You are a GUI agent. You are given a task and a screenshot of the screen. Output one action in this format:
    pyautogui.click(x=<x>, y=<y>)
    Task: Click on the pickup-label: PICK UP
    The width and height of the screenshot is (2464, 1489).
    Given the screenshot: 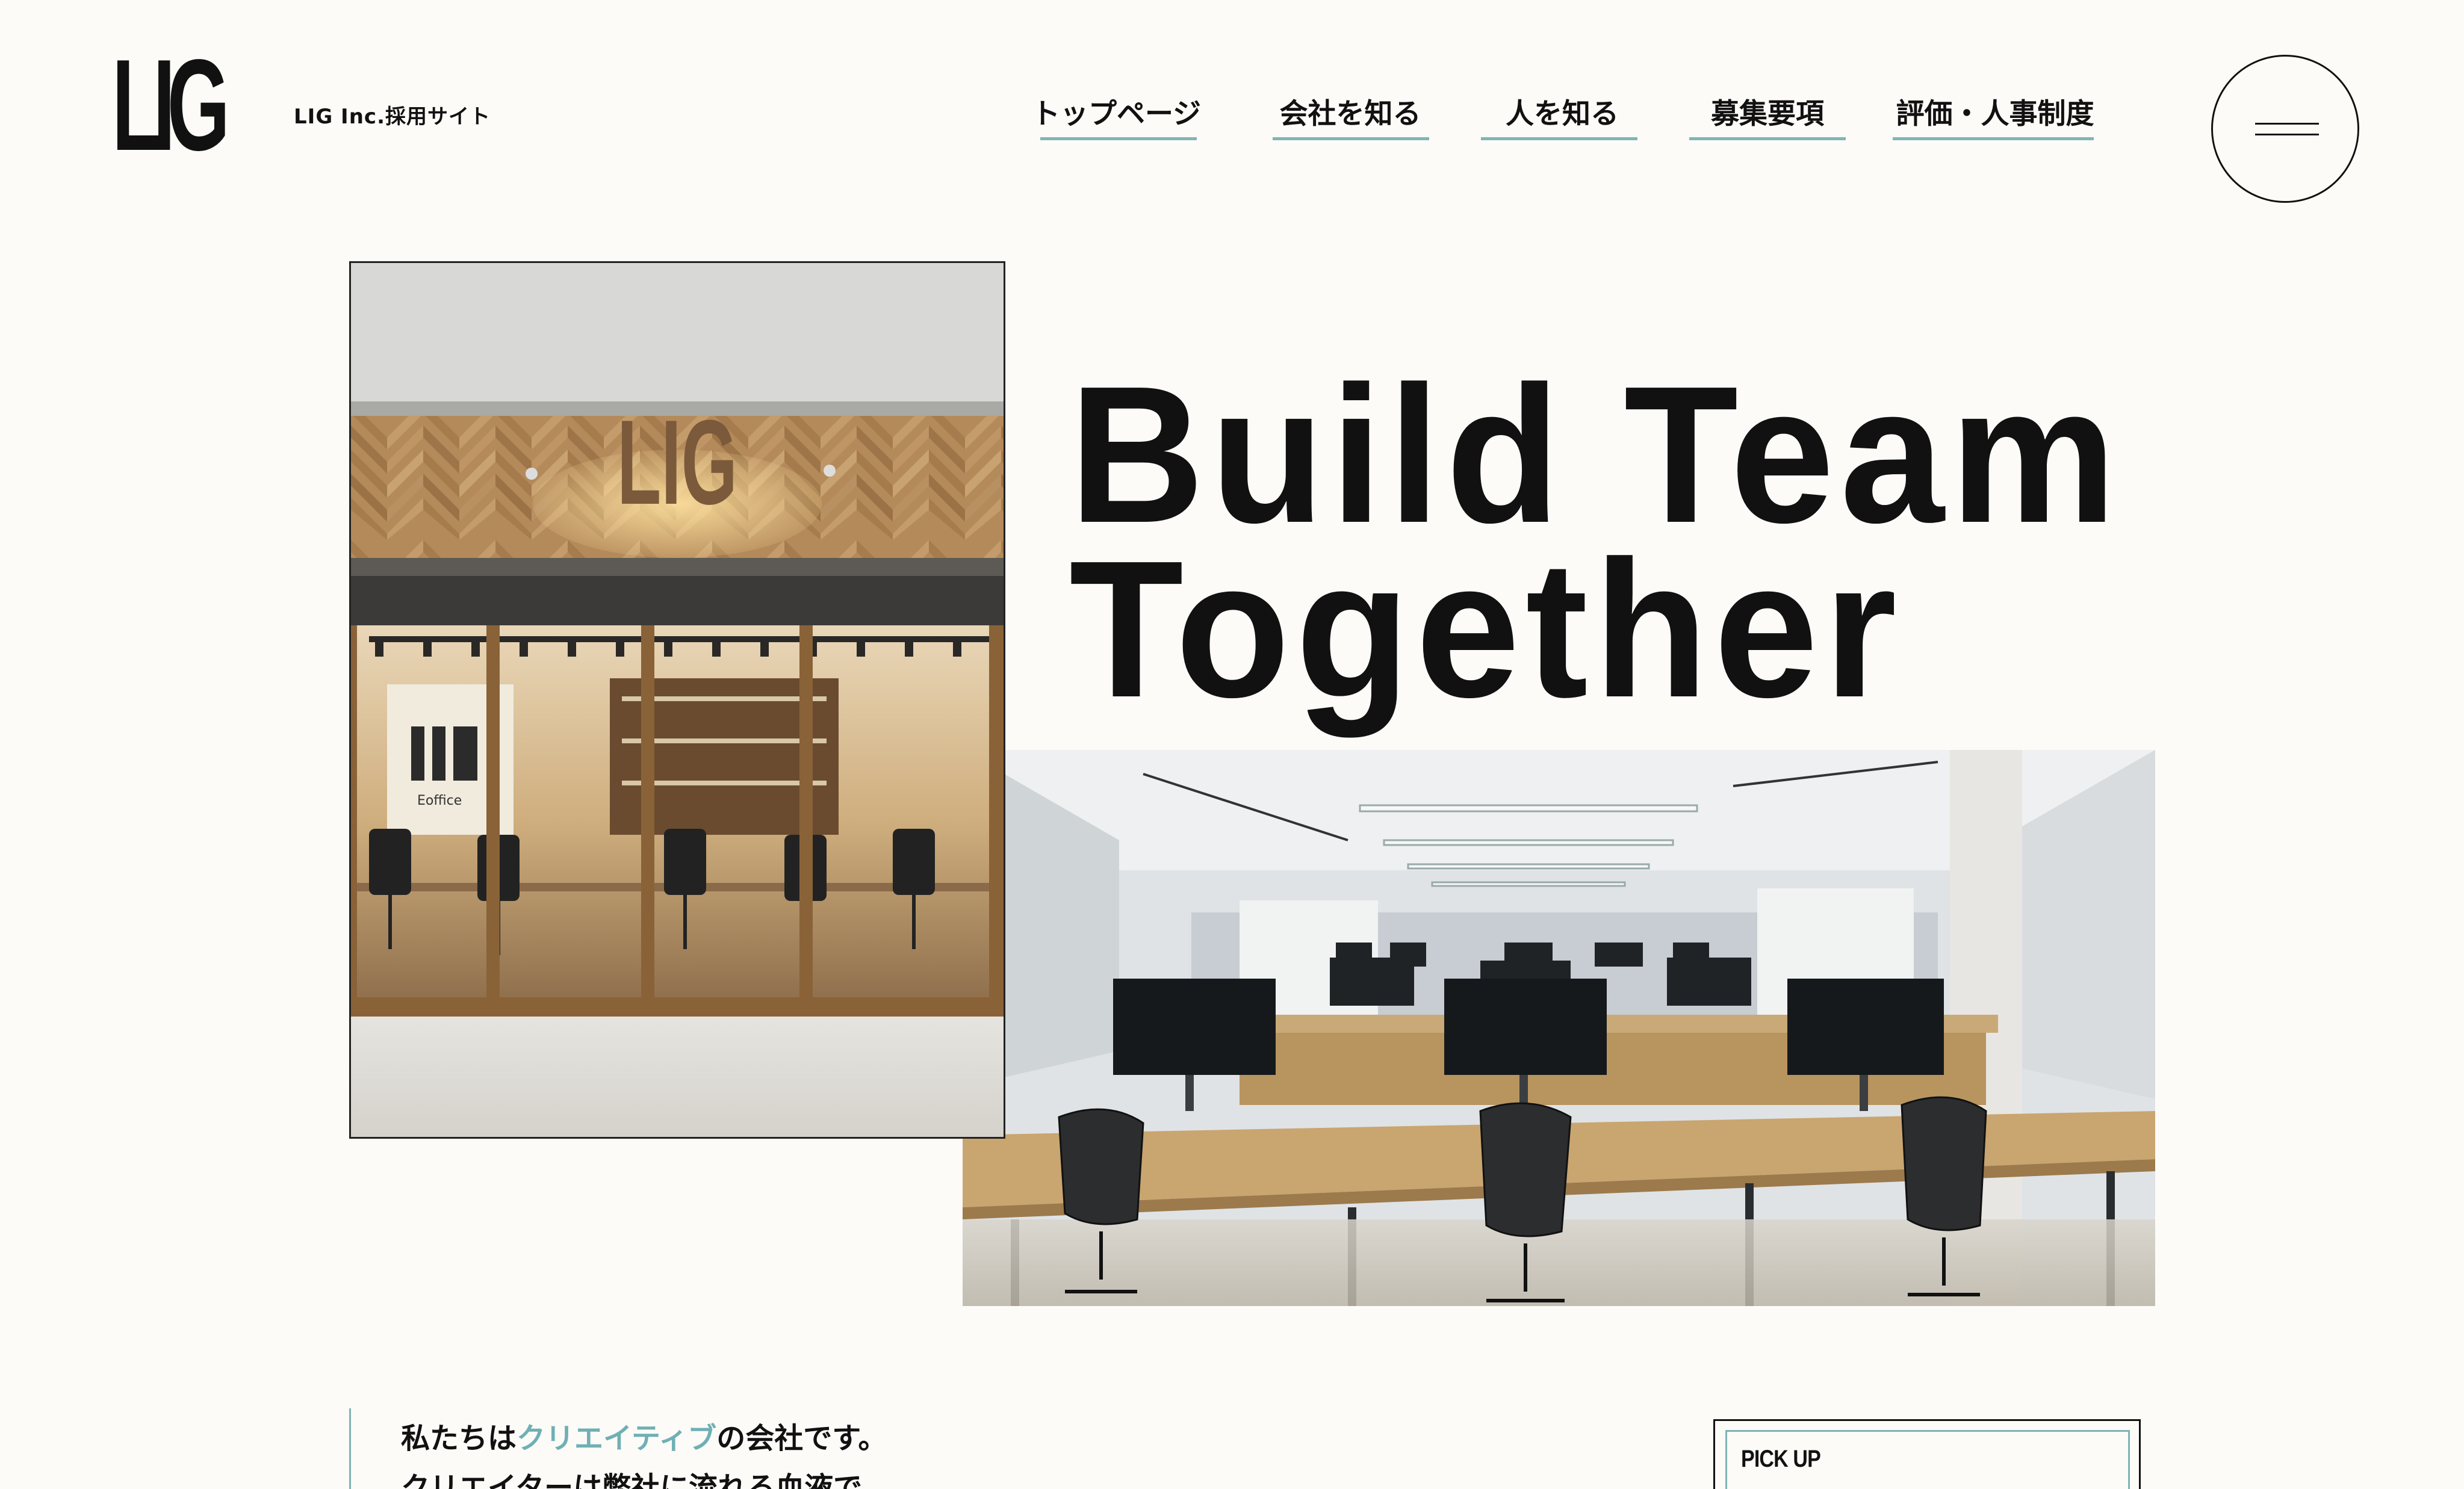 What is the action you would take?
    pyautogui.click(x=1781, y=1459)
    